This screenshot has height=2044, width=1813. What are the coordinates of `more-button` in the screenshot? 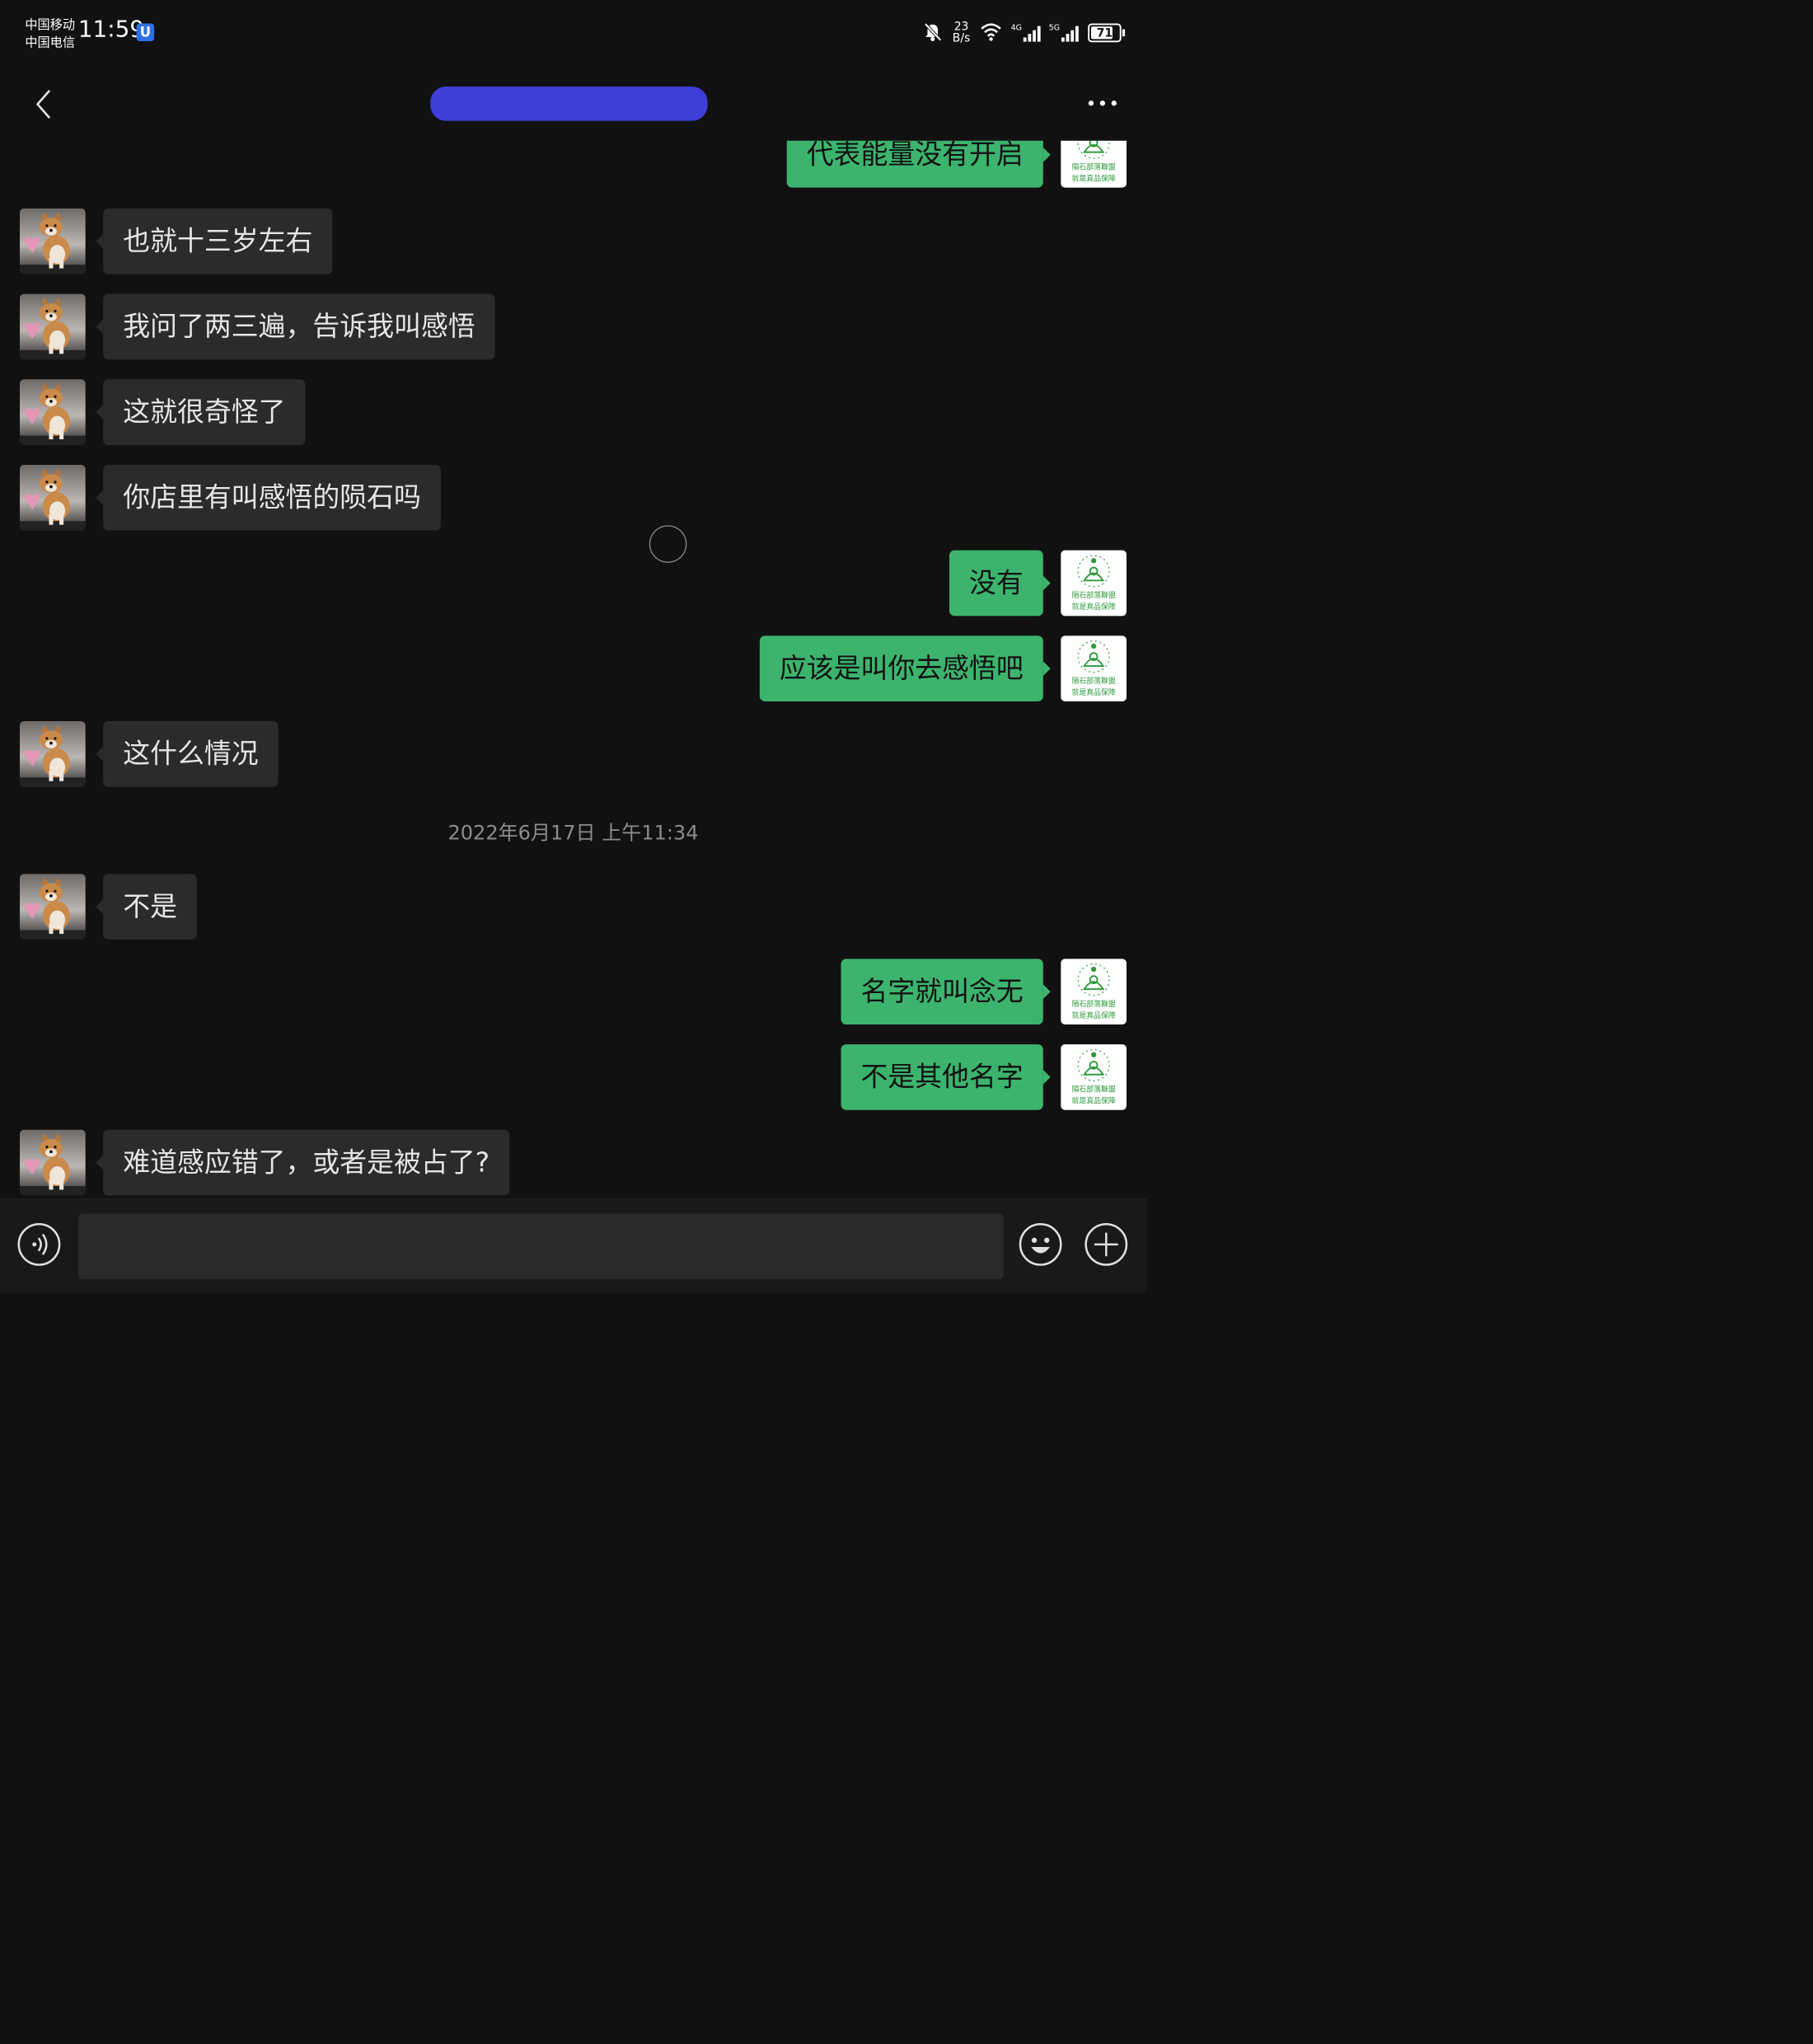 It's located at (1103, 103).